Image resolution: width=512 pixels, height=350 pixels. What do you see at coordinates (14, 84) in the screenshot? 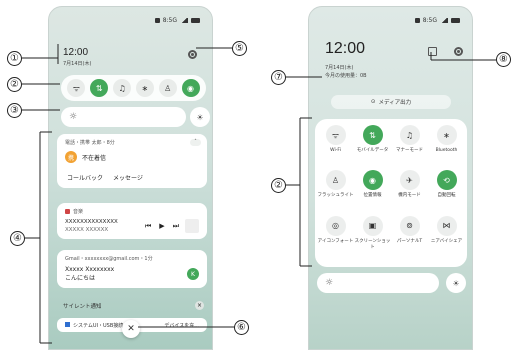
I see `callout-2: ②` at bounding box center [14, 84].